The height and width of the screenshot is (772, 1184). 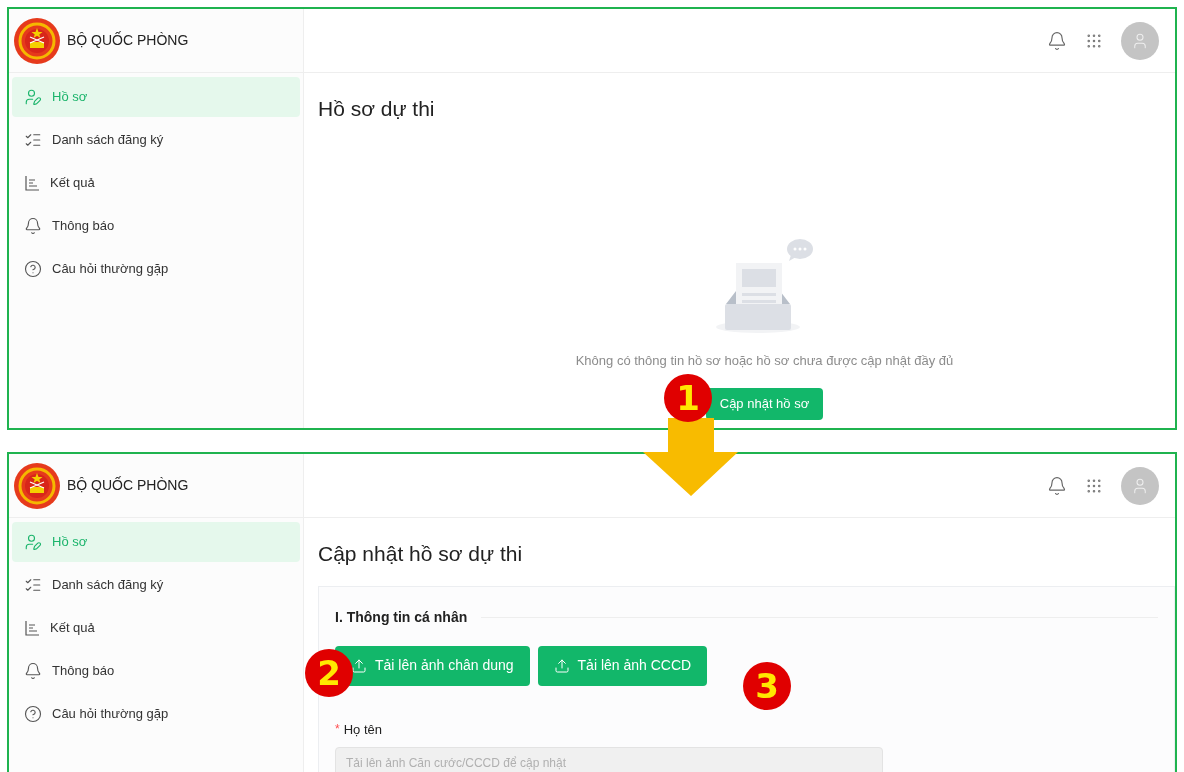 I want to click on empty-message: Không có thông tin hồ sơ hoặc hồ sơ chưa được cập nhật đầy đủ, so click(x=764, y=360).